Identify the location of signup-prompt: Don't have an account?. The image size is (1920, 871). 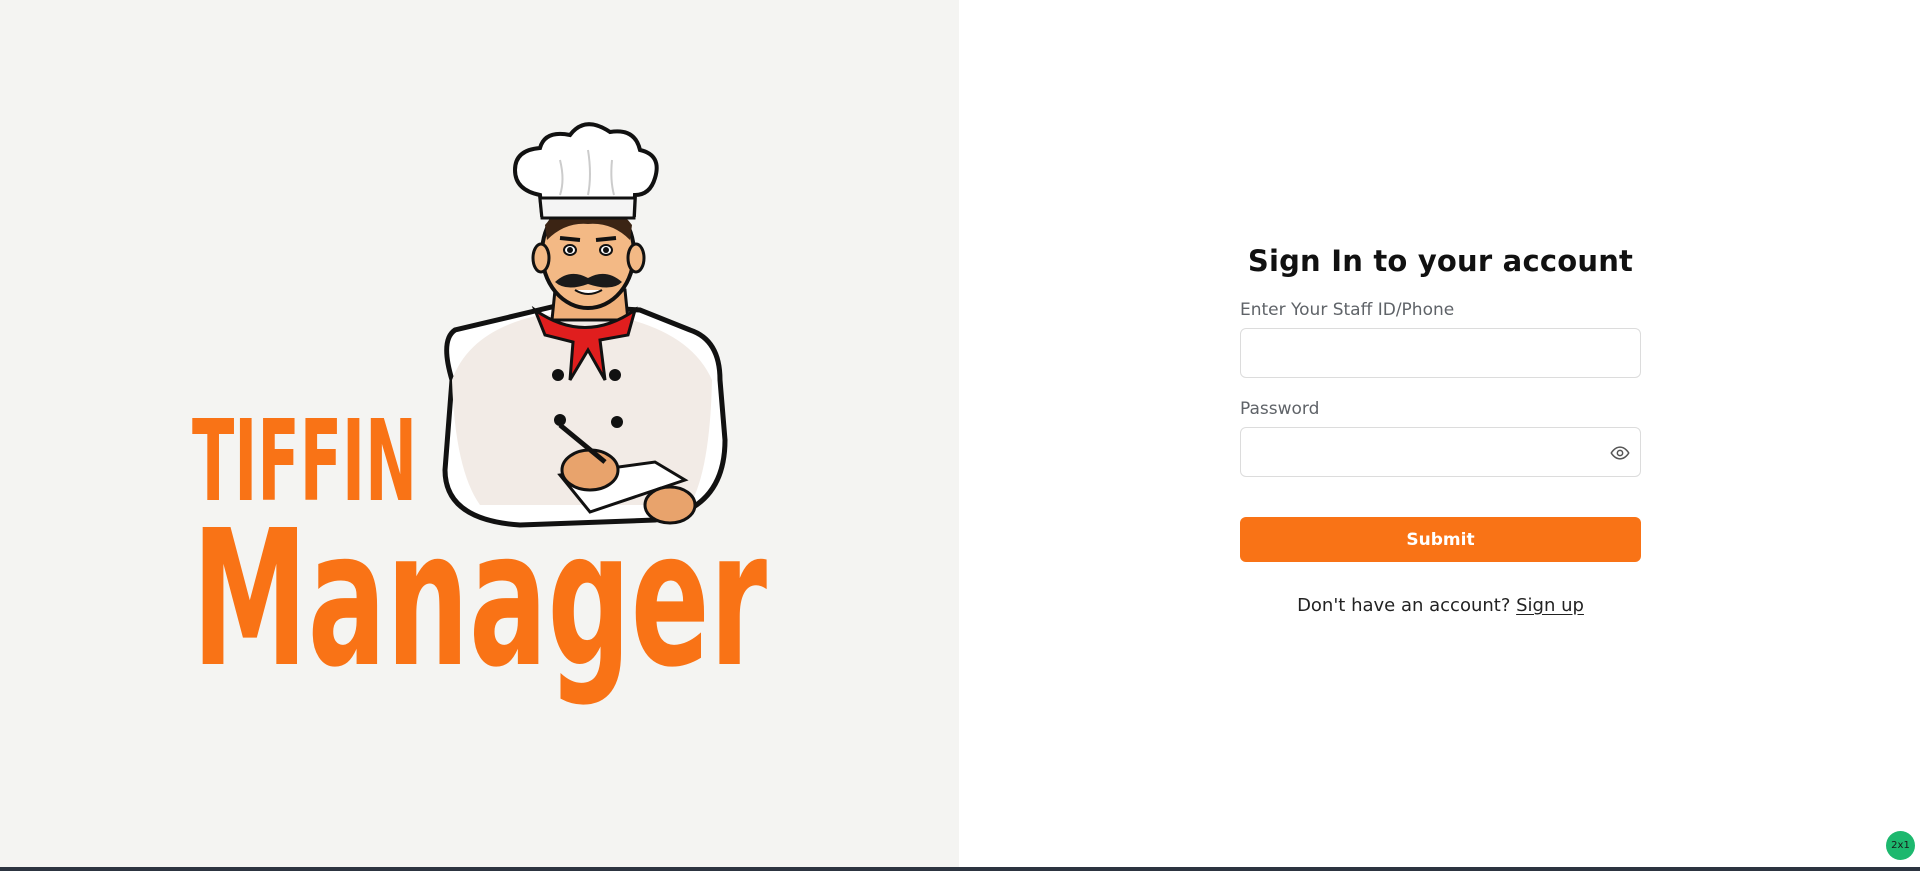
(1407, 605).